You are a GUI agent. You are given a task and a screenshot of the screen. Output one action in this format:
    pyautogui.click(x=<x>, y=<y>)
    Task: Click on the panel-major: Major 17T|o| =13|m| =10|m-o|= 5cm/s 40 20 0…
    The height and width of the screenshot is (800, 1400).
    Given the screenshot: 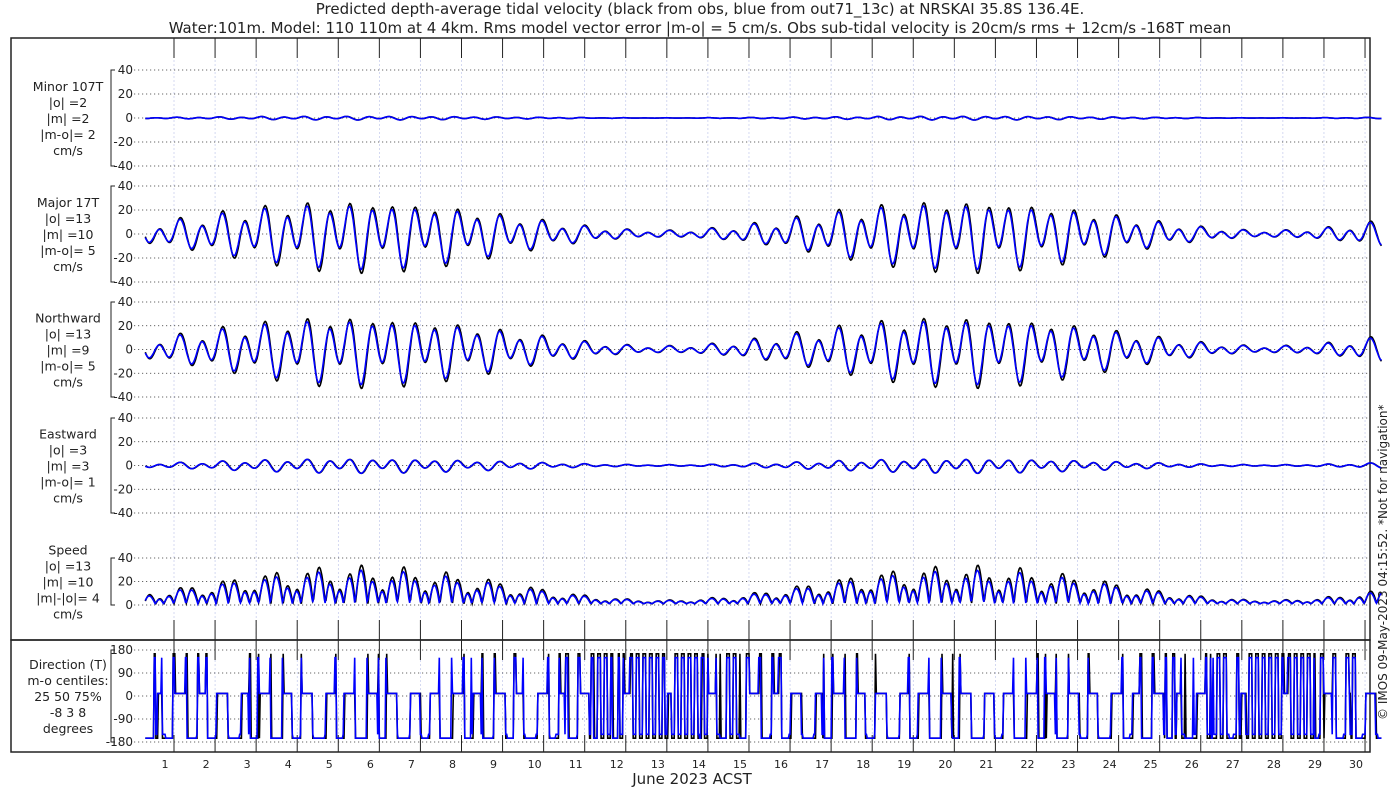 What is the action you would take?
    pyautogui.click(x=710, y=234)
    